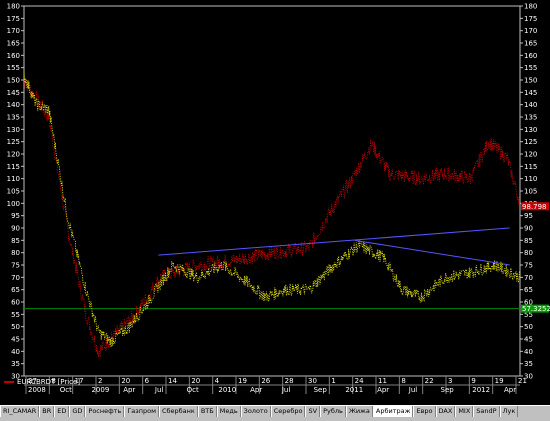  What do you see at coordinates (228, 411) in the screenshot?
I see `tab-8: Медь` at bounding box center [228, 411].